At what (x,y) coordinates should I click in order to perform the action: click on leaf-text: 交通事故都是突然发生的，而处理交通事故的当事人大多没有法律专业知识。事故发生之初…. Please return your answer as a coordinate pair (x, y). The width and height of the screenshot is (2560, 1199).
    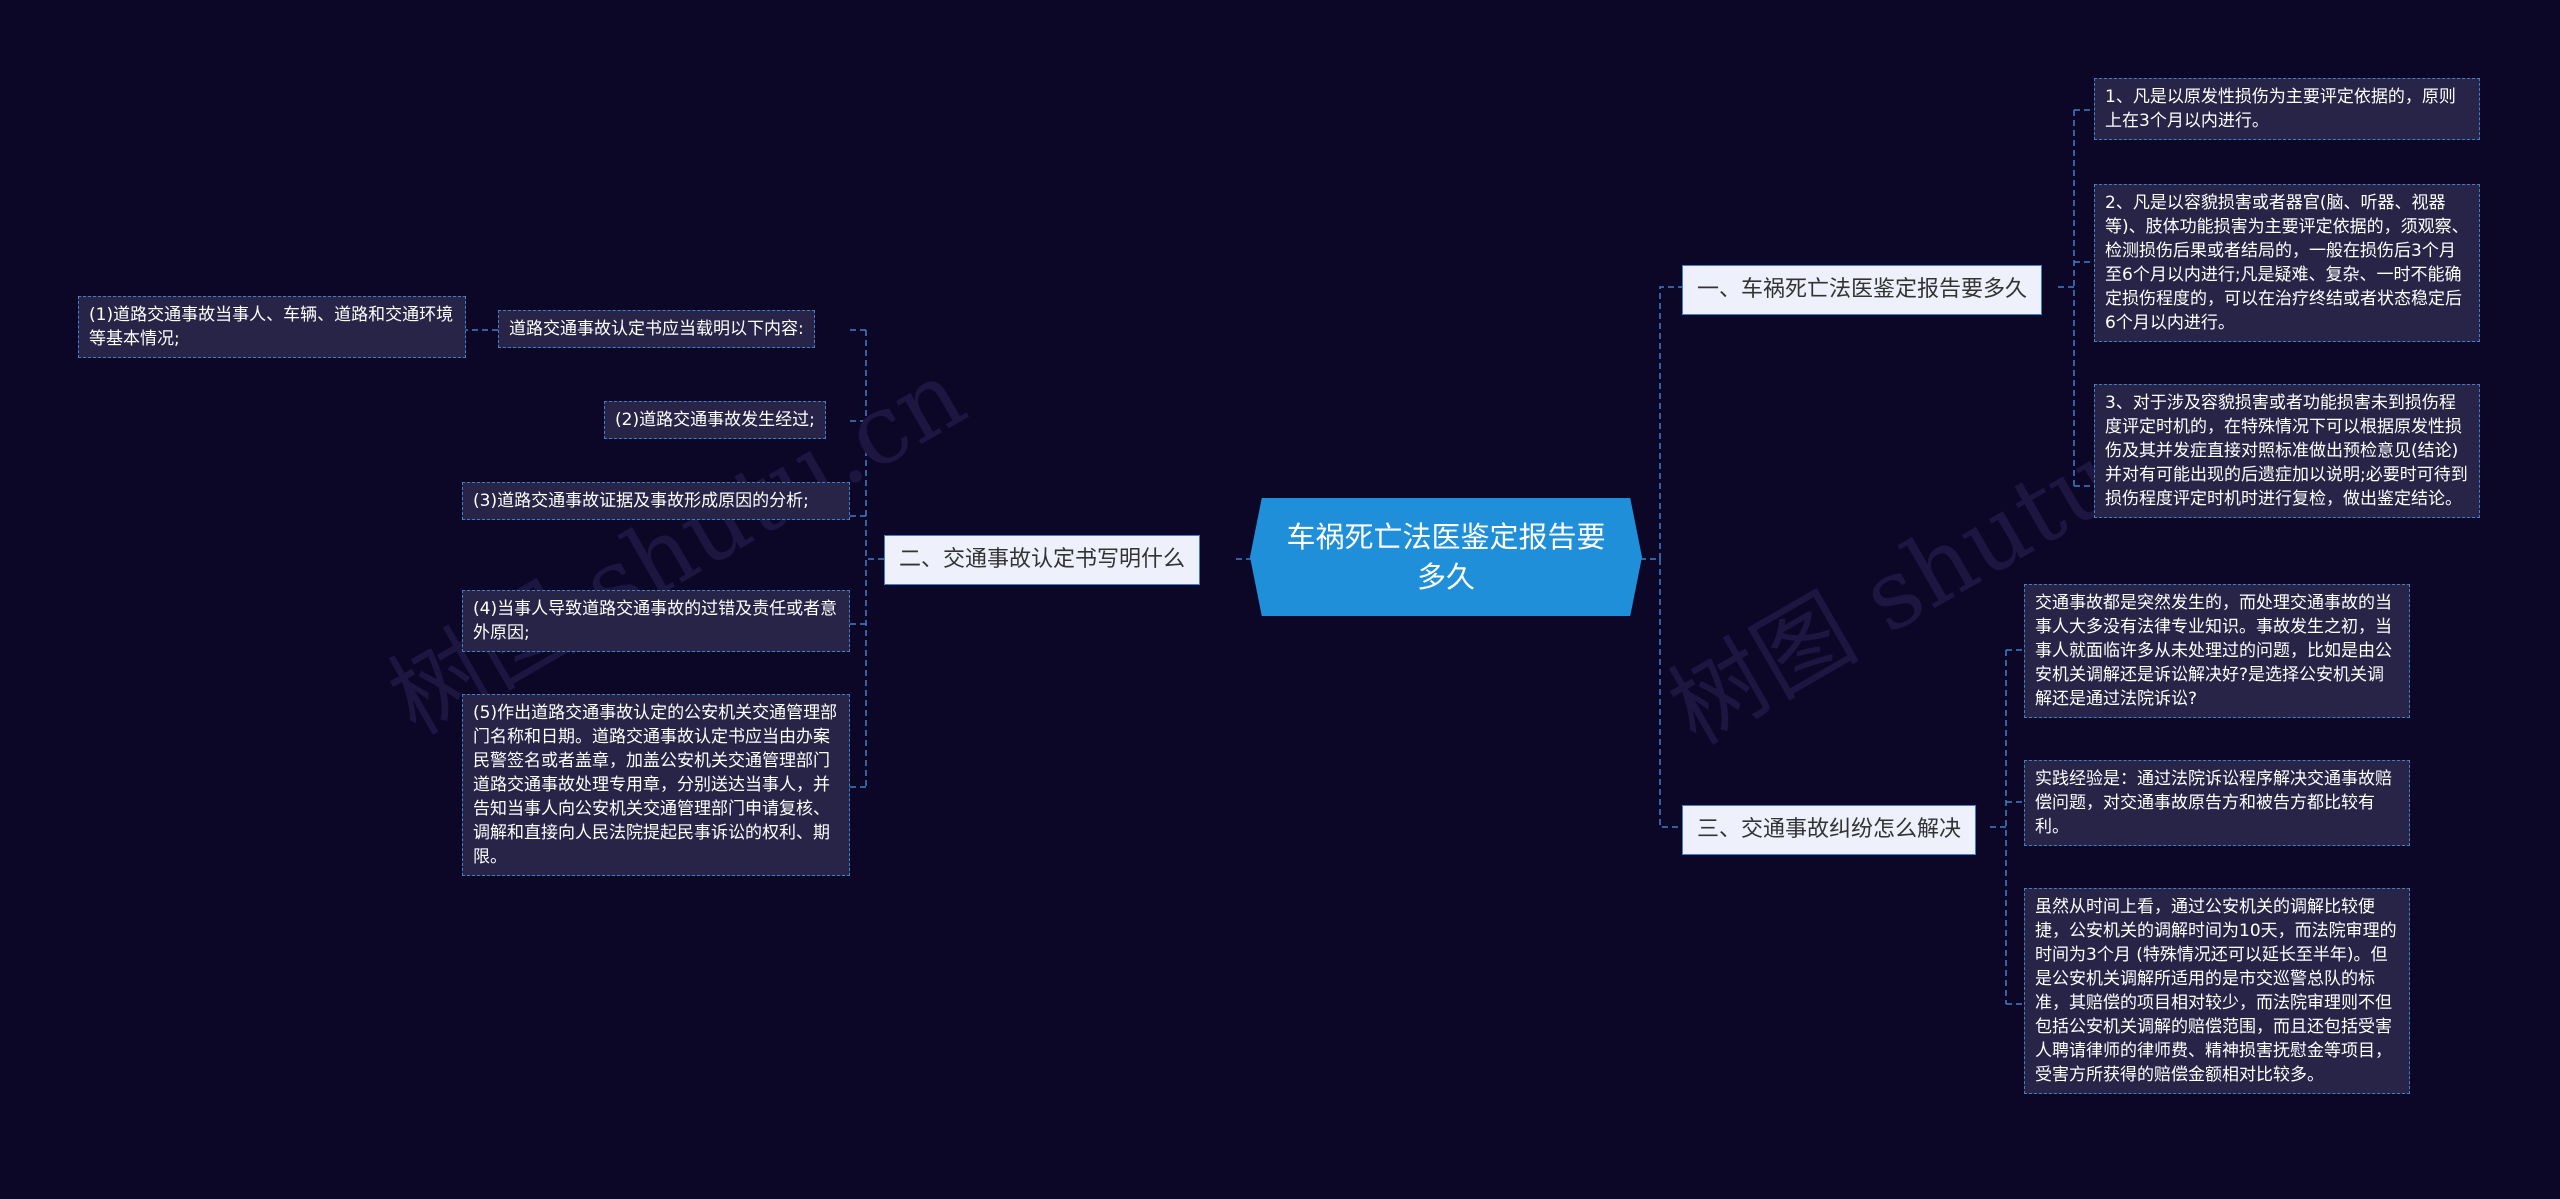
    Looking at the image, I should click on (2213, 651).